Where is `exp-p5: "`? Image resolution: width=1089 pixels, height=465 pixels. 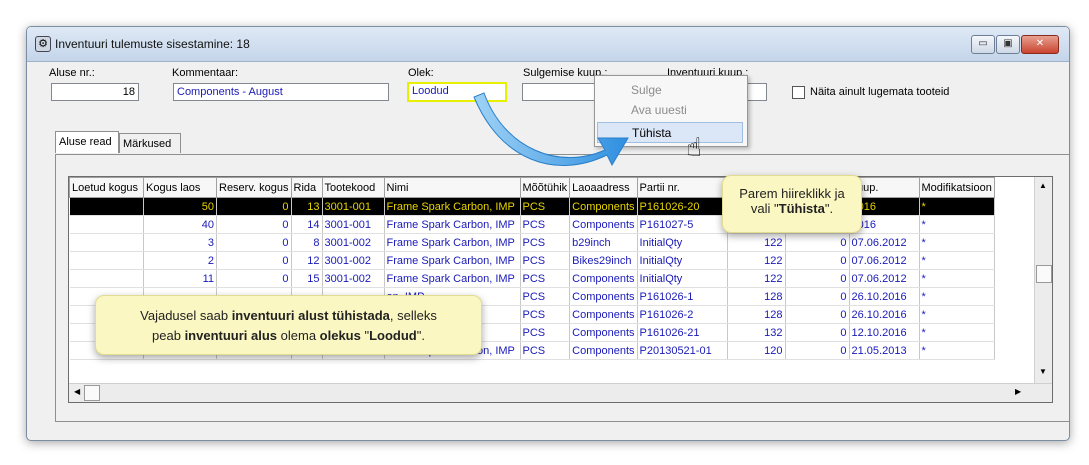 exp-p5: " is located at coordinates (365, 335).